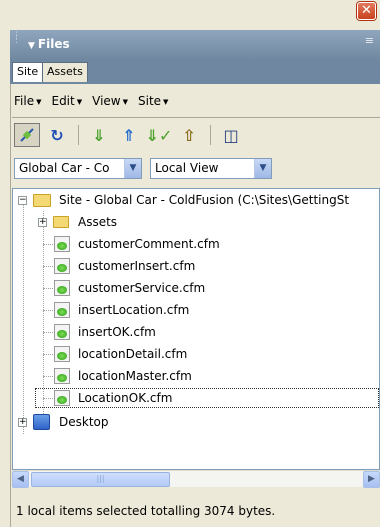  What do you see at coordinates (100, 479) in the screenshot?
I see `scrollbar-thumb: |||` at bounding box center [100, 479].